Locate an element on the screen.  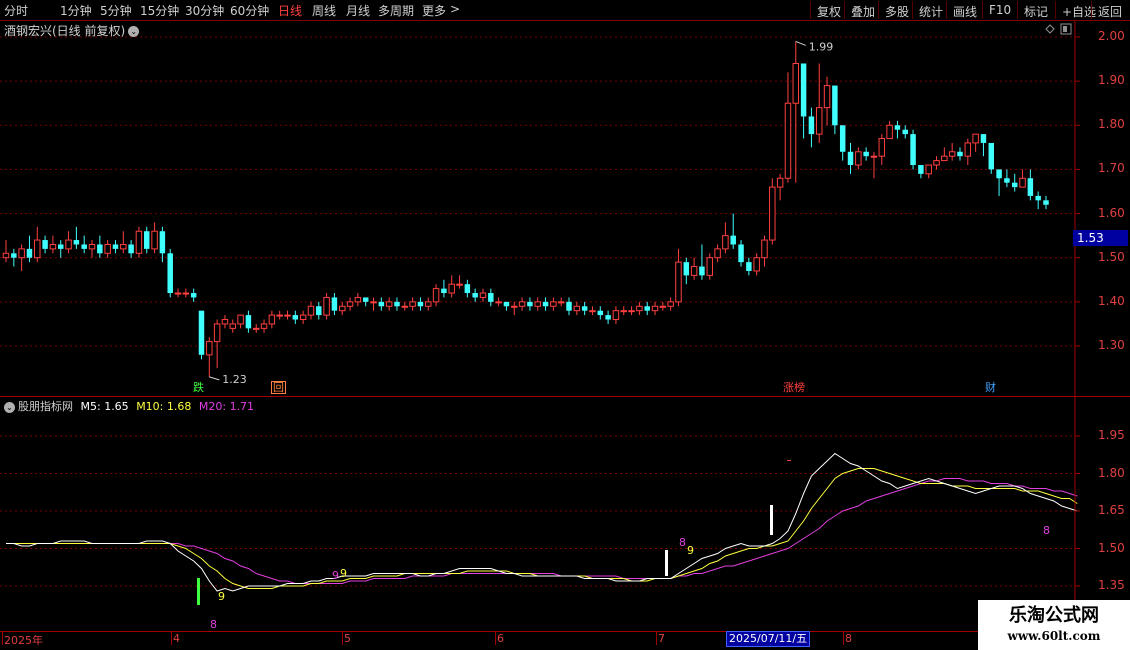
date-axis-label: 8 is located at coordinates (848, 638).